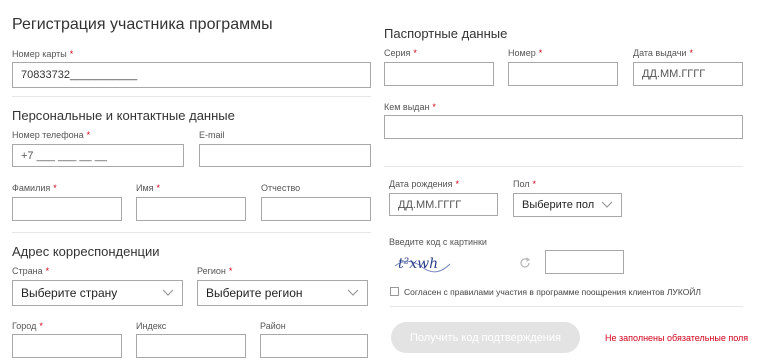  Describe the element at coordinates (418, 264) in the screenshot. I see `svg-text: t²xwh` at that location.